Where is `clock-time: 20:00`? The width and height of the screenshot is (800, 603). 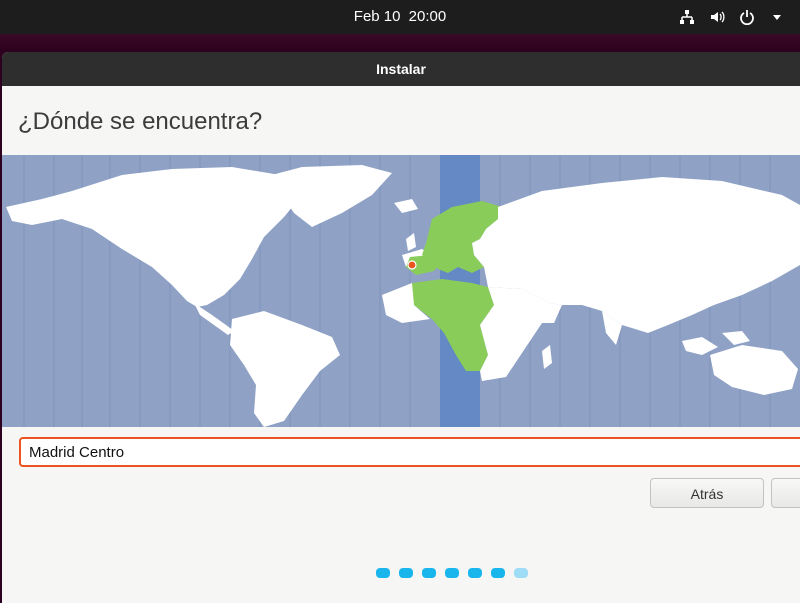 clock-time: 20:00 is located at coordinates (427, 16).